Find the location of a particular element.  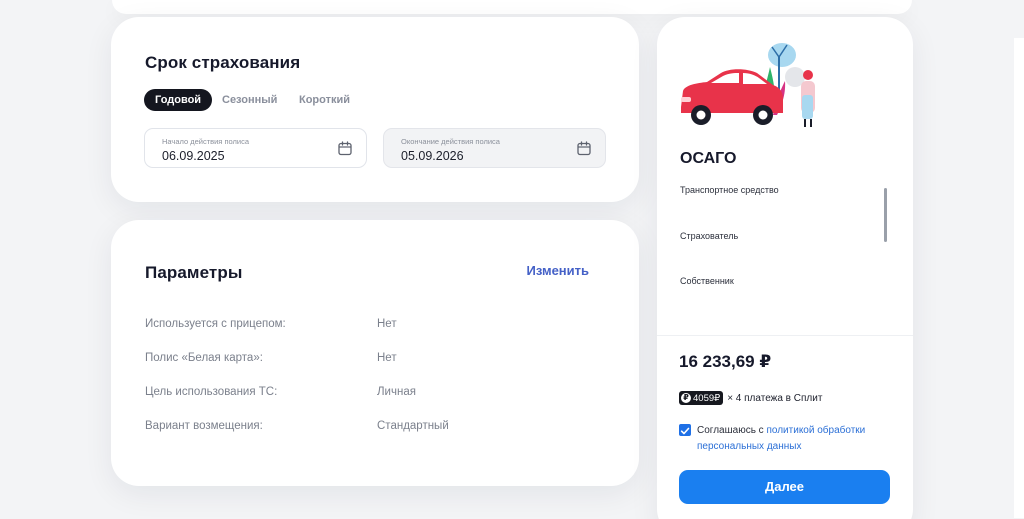

term-title: Срок страхования is located at coordinates (223, 62).